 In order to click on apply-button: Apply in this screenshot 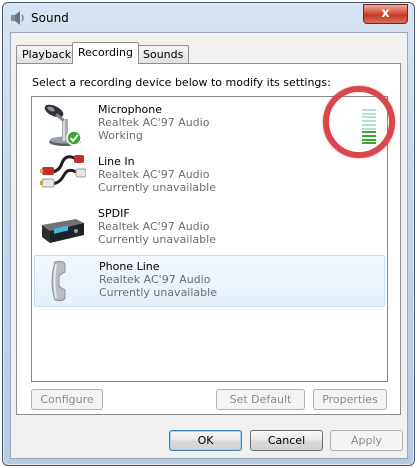, I will do `click(366, 440)`.